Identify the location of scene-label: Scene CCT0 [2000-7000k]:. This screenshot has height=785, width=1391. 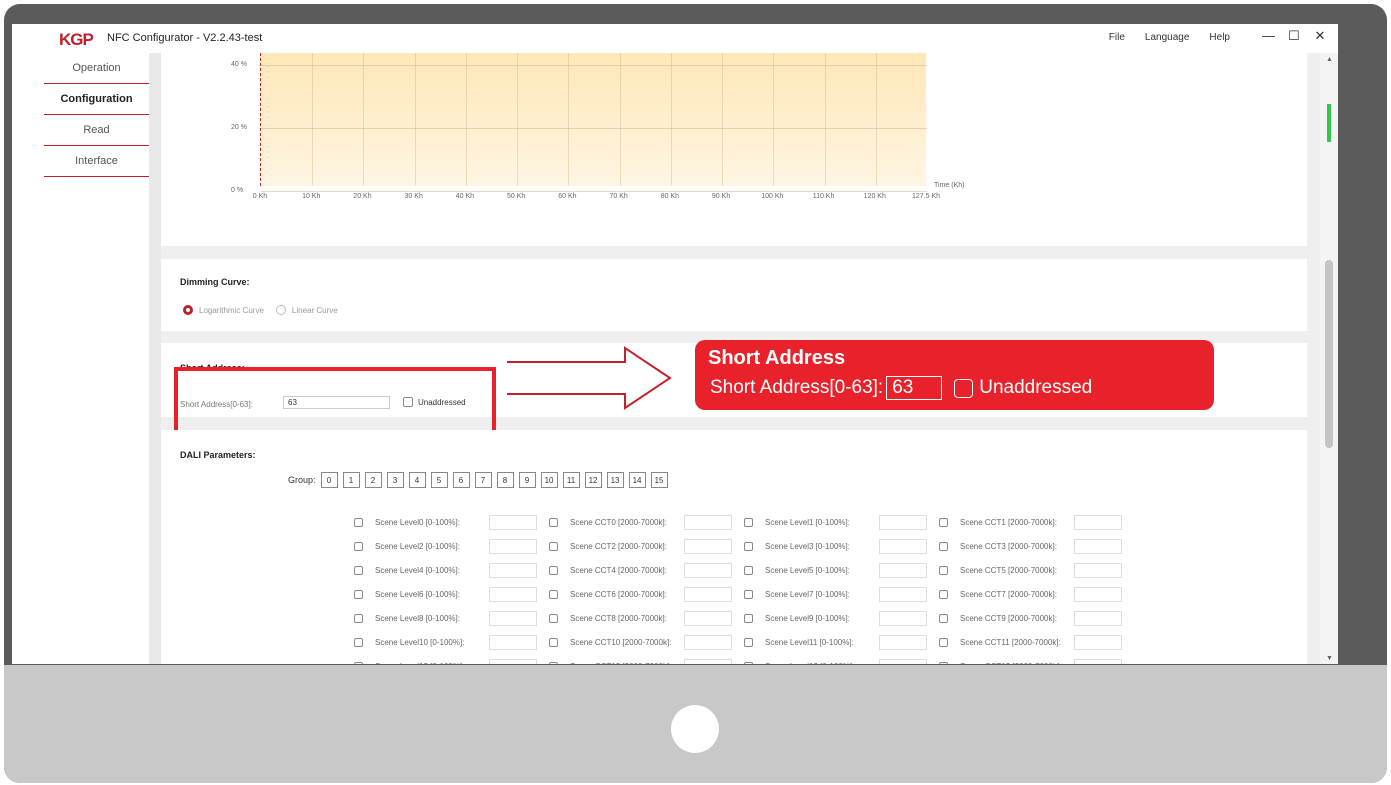
(618, 522).